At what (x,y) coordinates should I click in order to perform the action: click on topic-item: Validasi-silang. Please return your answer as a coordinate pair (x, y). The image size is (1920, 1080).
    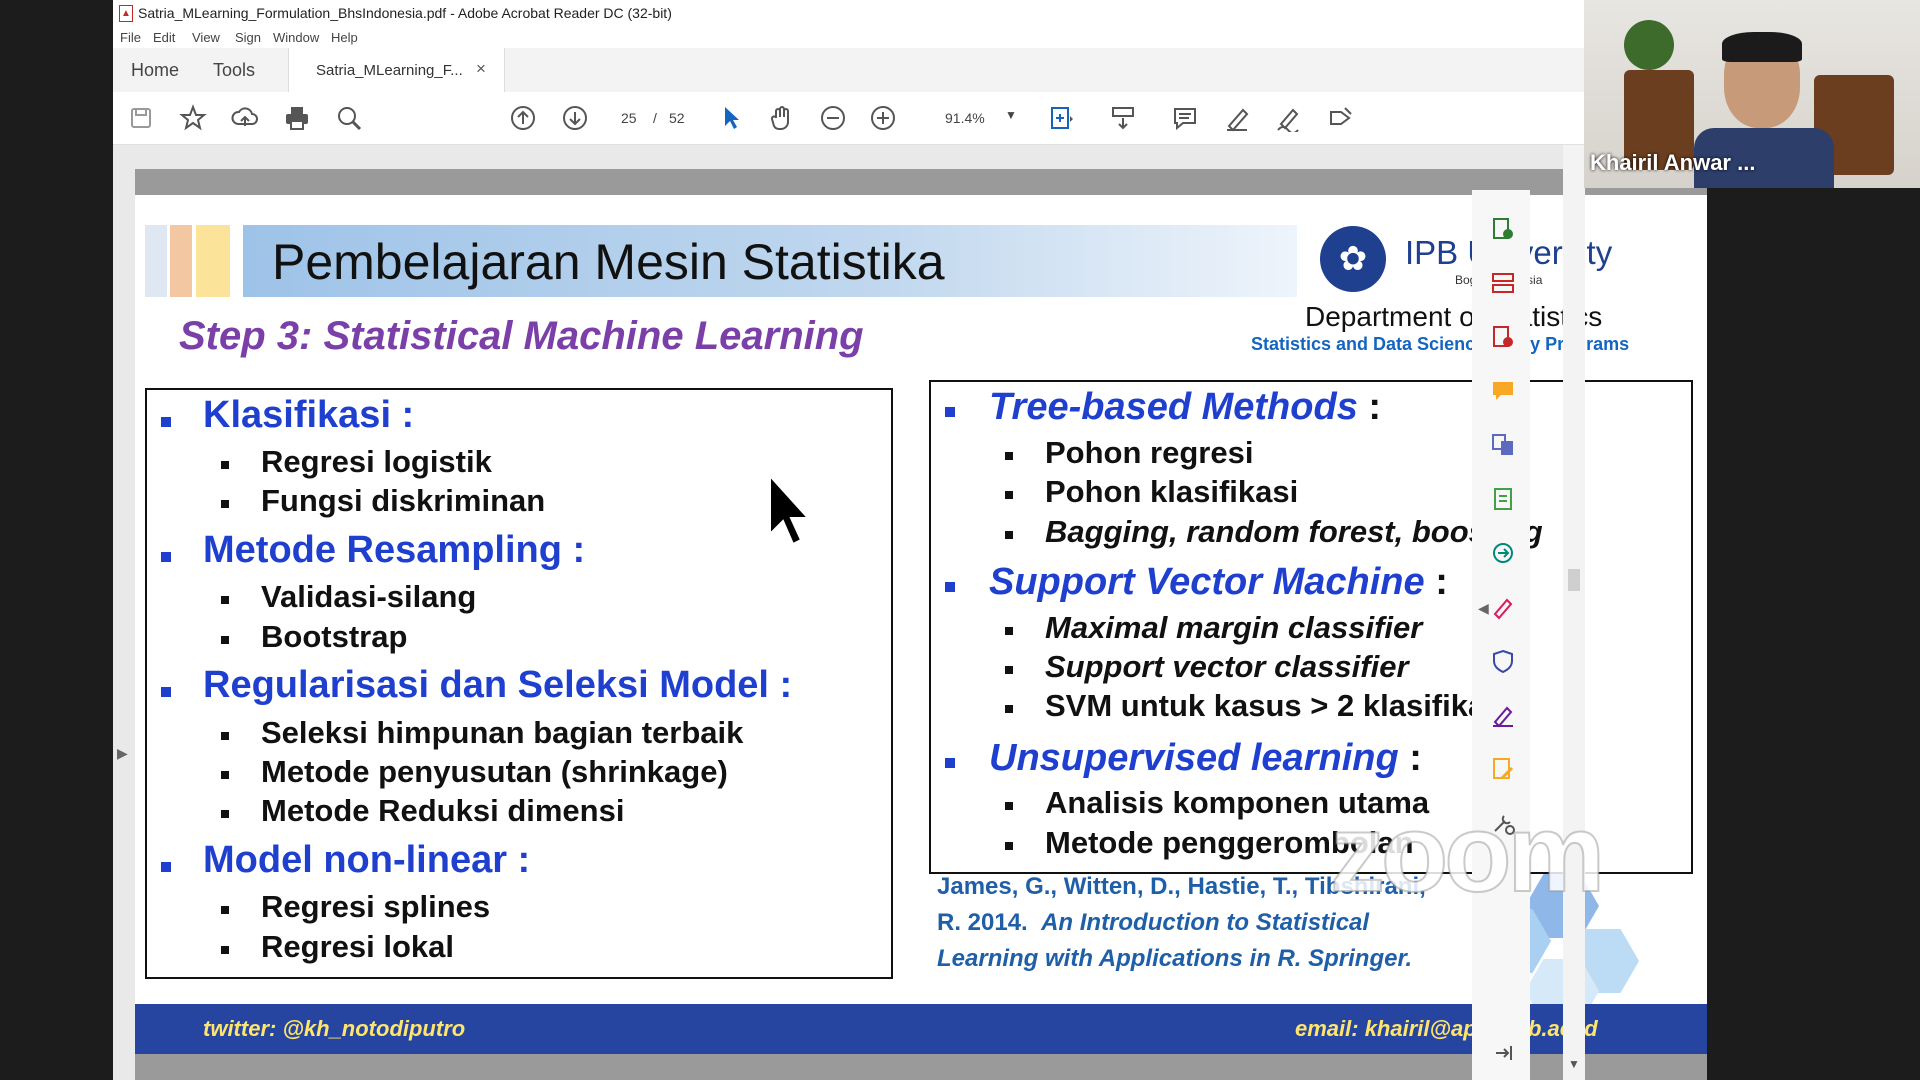
    Looking at the image, I should click on (369, 596).